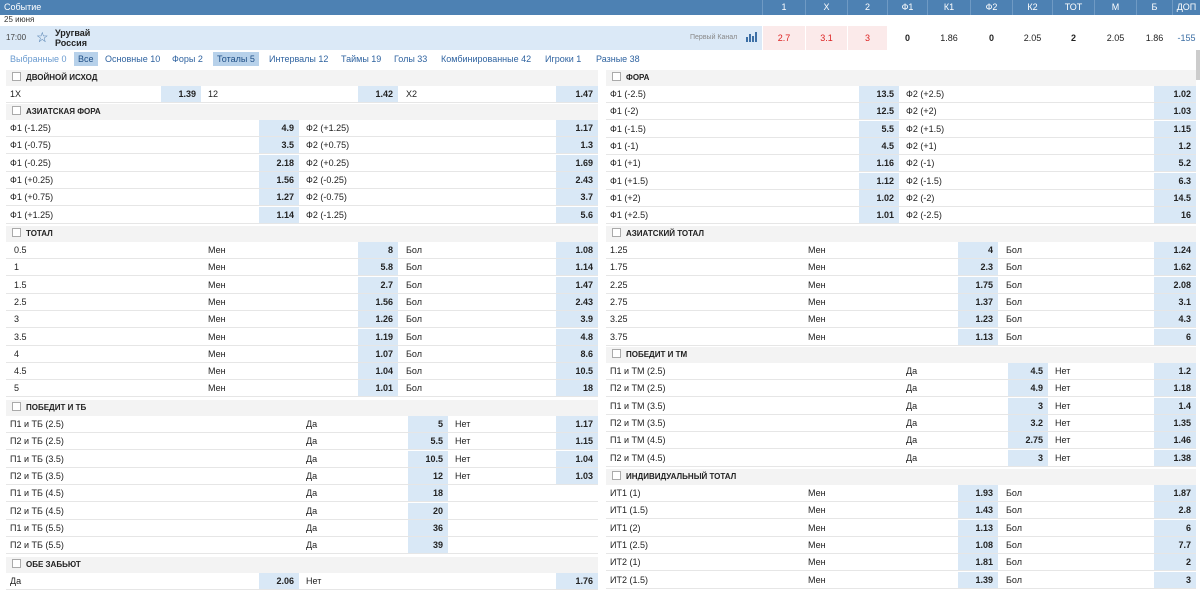  Describe the element at coordinates (1073, 38) in the screenshot. I see `odds-cell: 2` at that location.